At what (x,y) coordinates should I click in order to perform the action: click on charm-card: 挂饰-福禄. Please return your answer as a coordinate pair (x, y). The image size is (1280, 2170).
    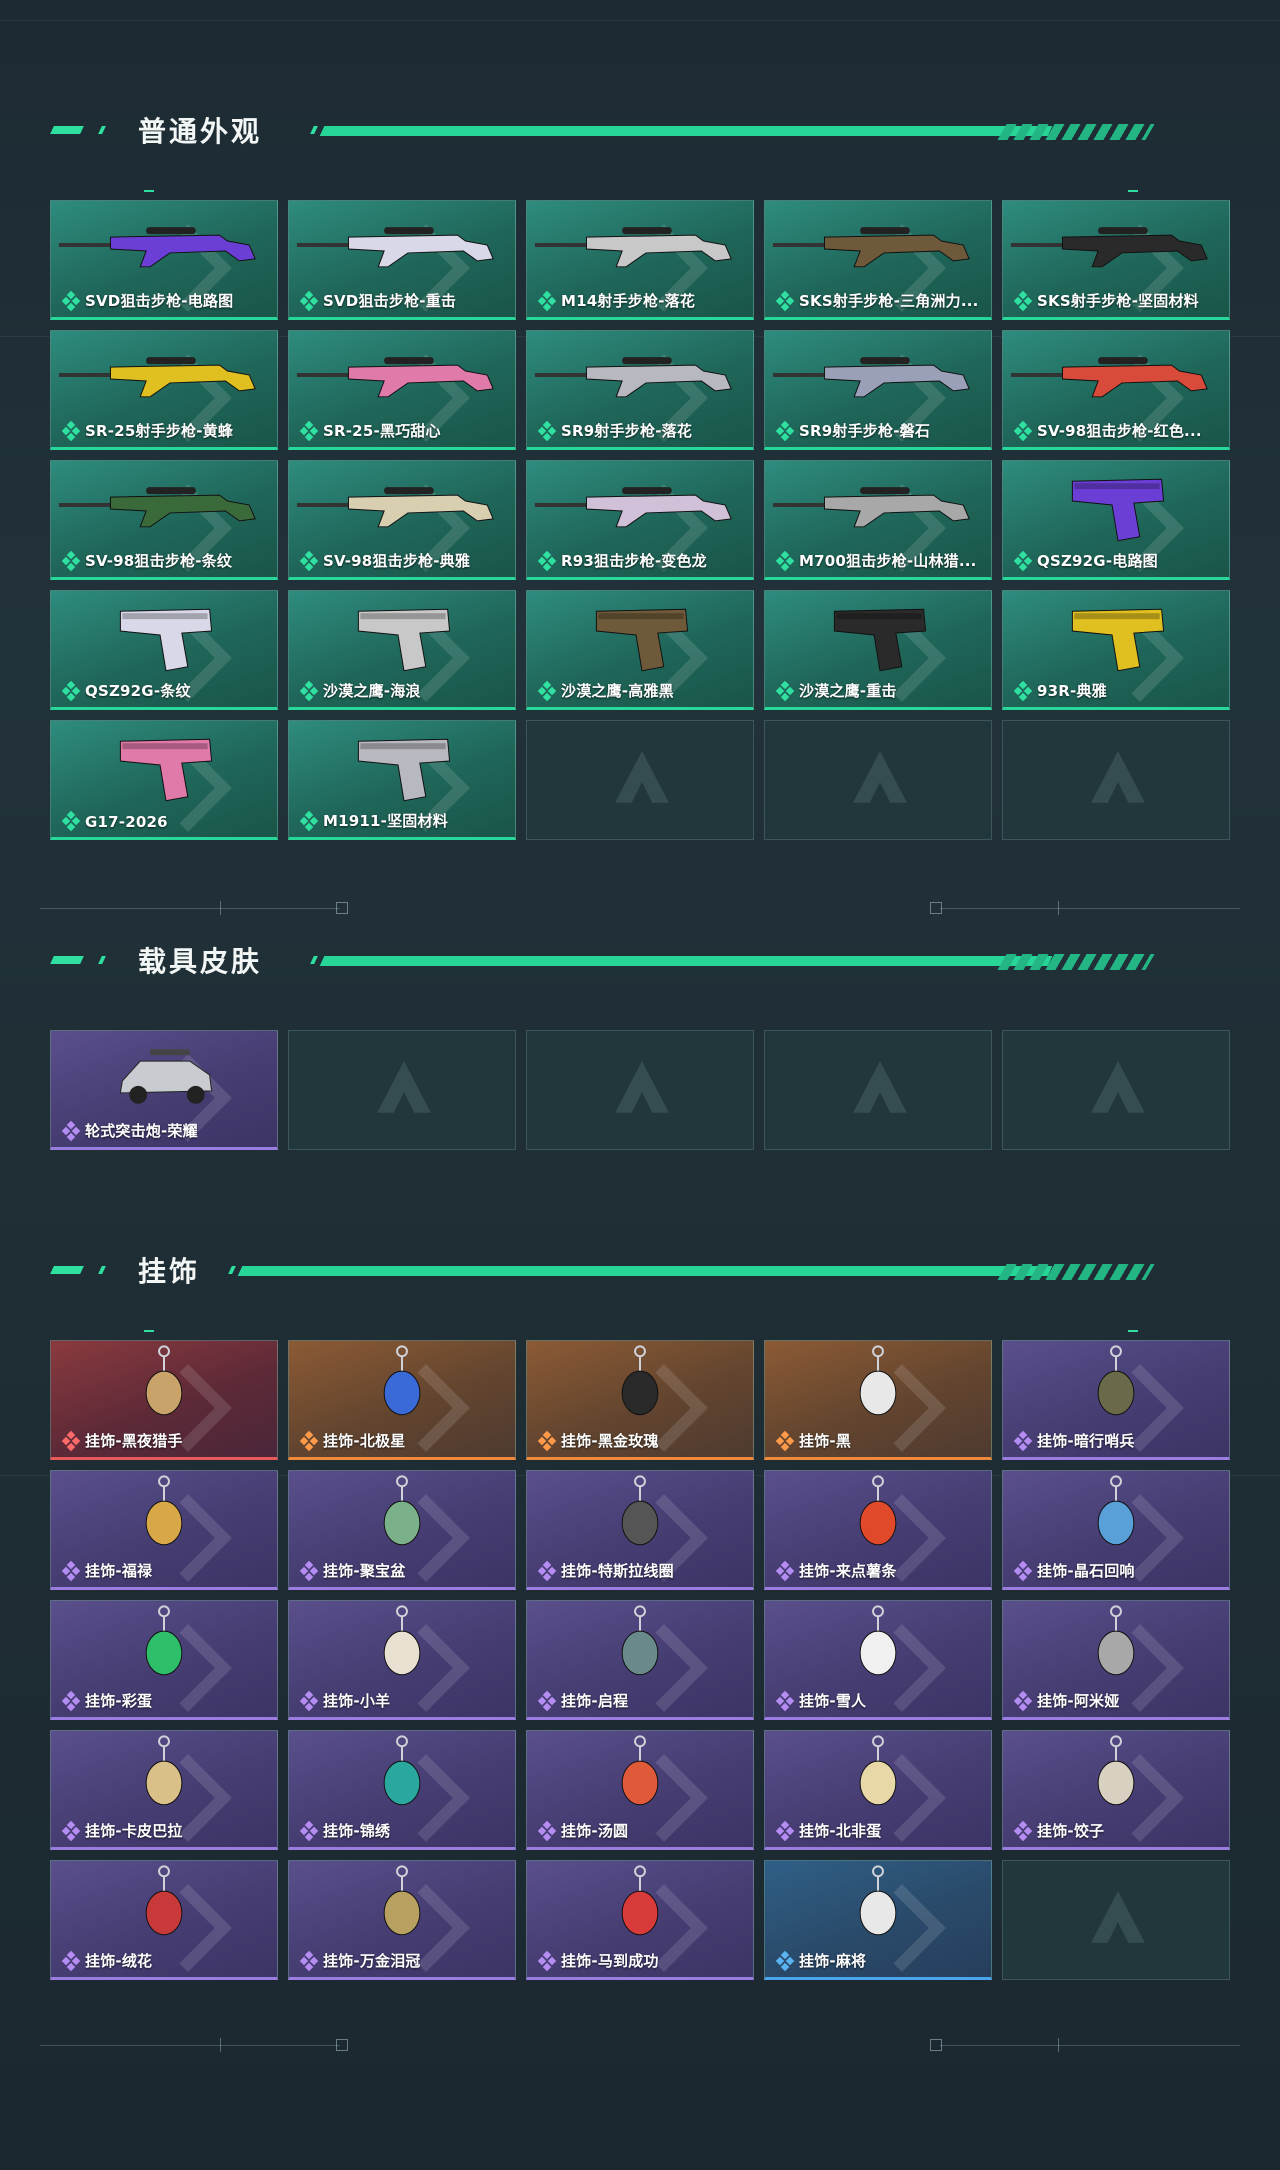
    Looking at the image, I should click on (164, 1530).